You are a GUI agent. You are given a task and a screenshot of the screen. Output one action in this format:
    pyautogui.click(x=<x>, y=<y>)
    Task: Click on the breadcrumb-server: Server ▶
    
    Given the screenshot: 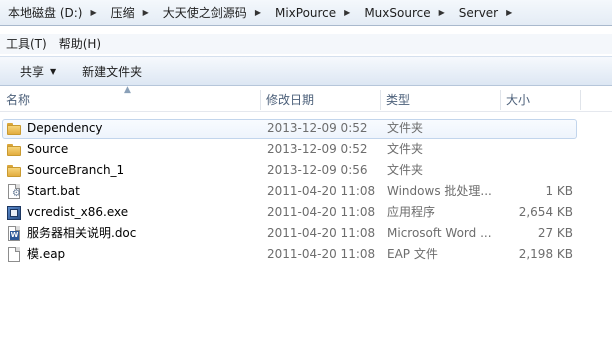 What is the action you would take?
    pyautogui.click(x=489, y=13)
    